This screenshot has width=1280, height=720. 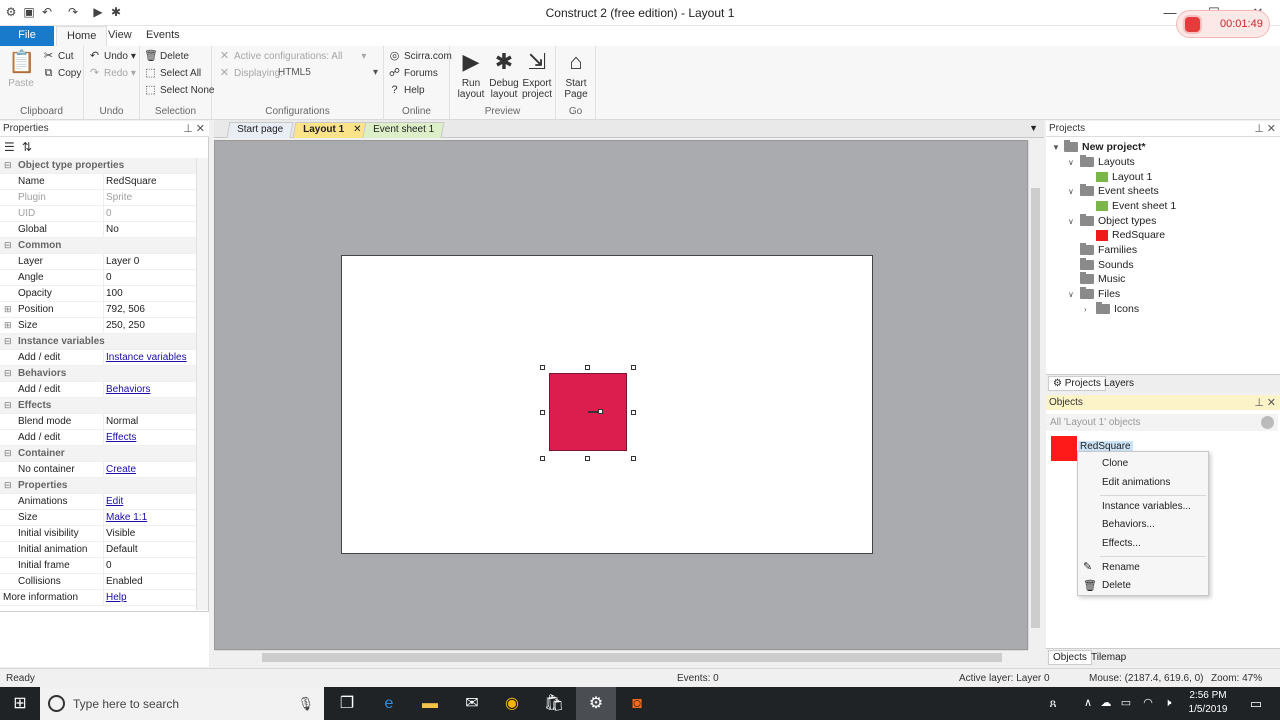 What do you see at coordinates (98, 278) in the screenshot?
I see `property-row: Angle 0` at bounding box center [98, 278].